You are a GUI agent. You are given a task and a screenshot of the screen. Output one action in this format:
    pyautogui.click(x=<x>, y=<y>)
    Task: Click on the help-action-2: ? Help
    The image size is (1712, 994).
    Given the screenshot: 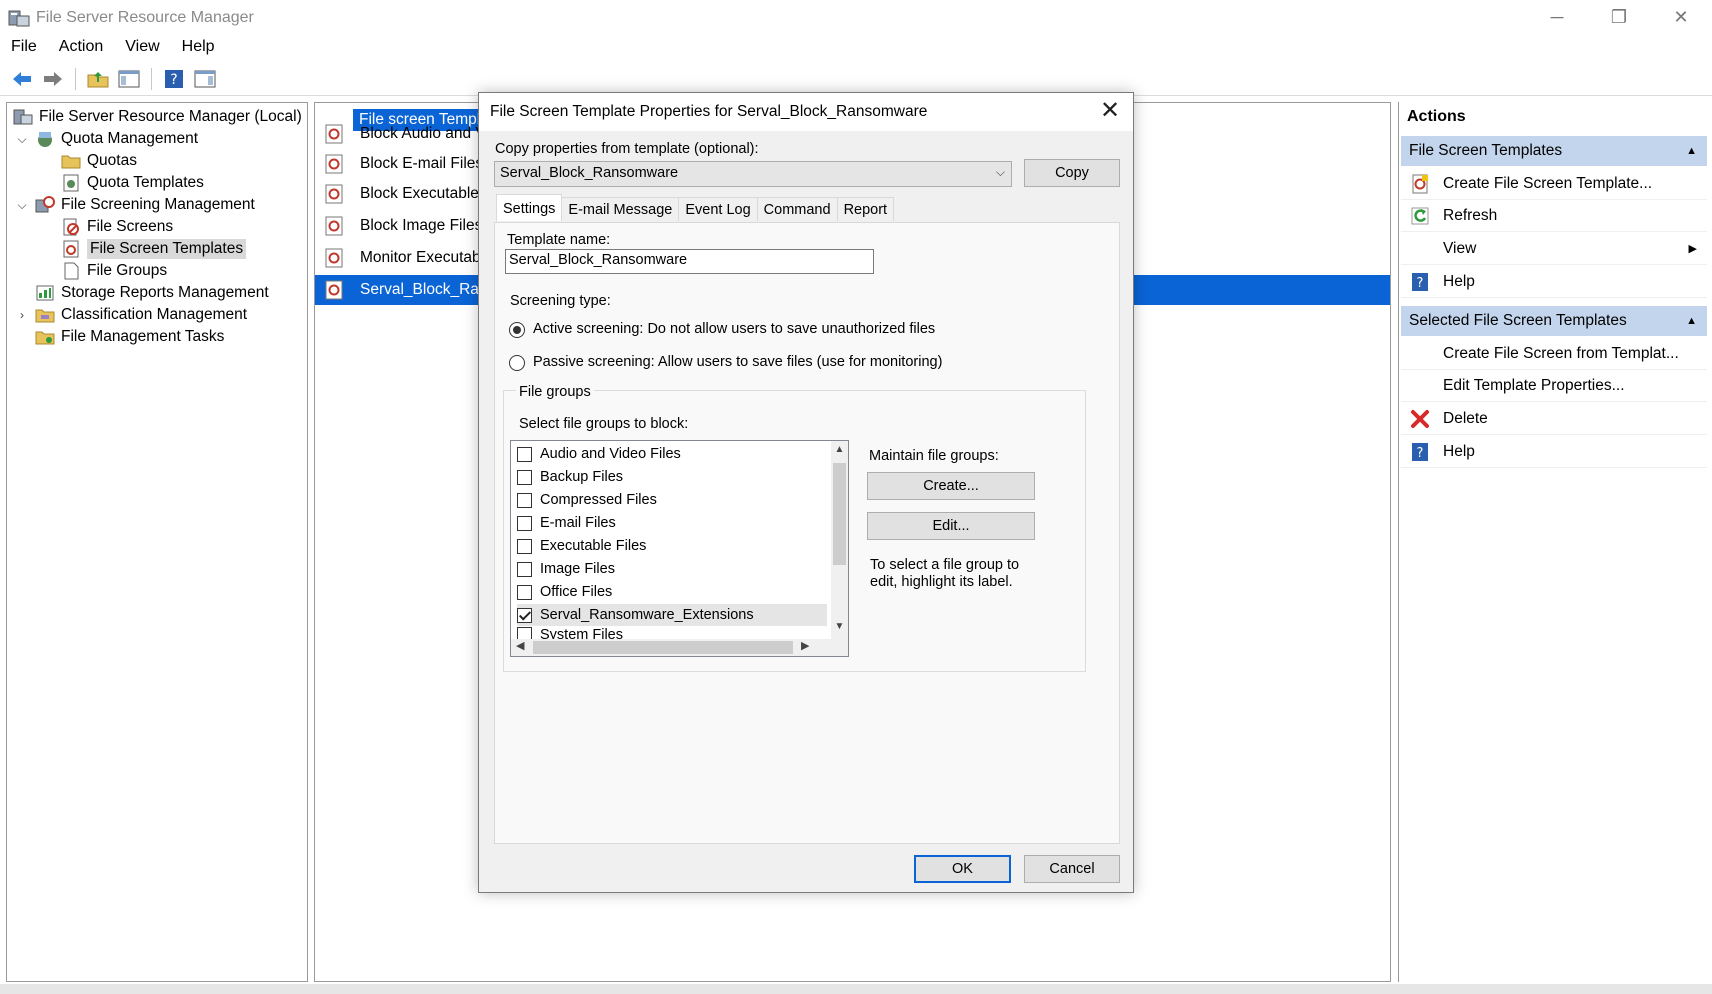 What is the action you would take?
    pyautogui.click(x=1554, y=452)
    